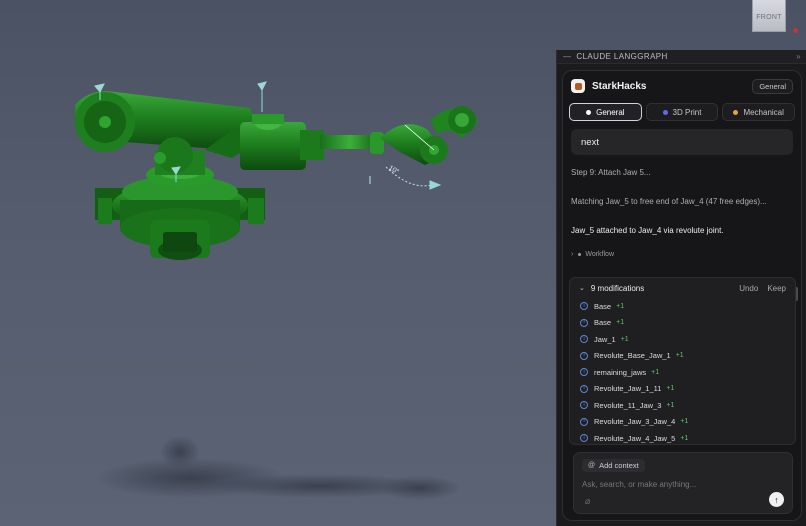  Describe the element at coordinates (589, 112) in the screenshot. I see `tab-general-dot` at that location.